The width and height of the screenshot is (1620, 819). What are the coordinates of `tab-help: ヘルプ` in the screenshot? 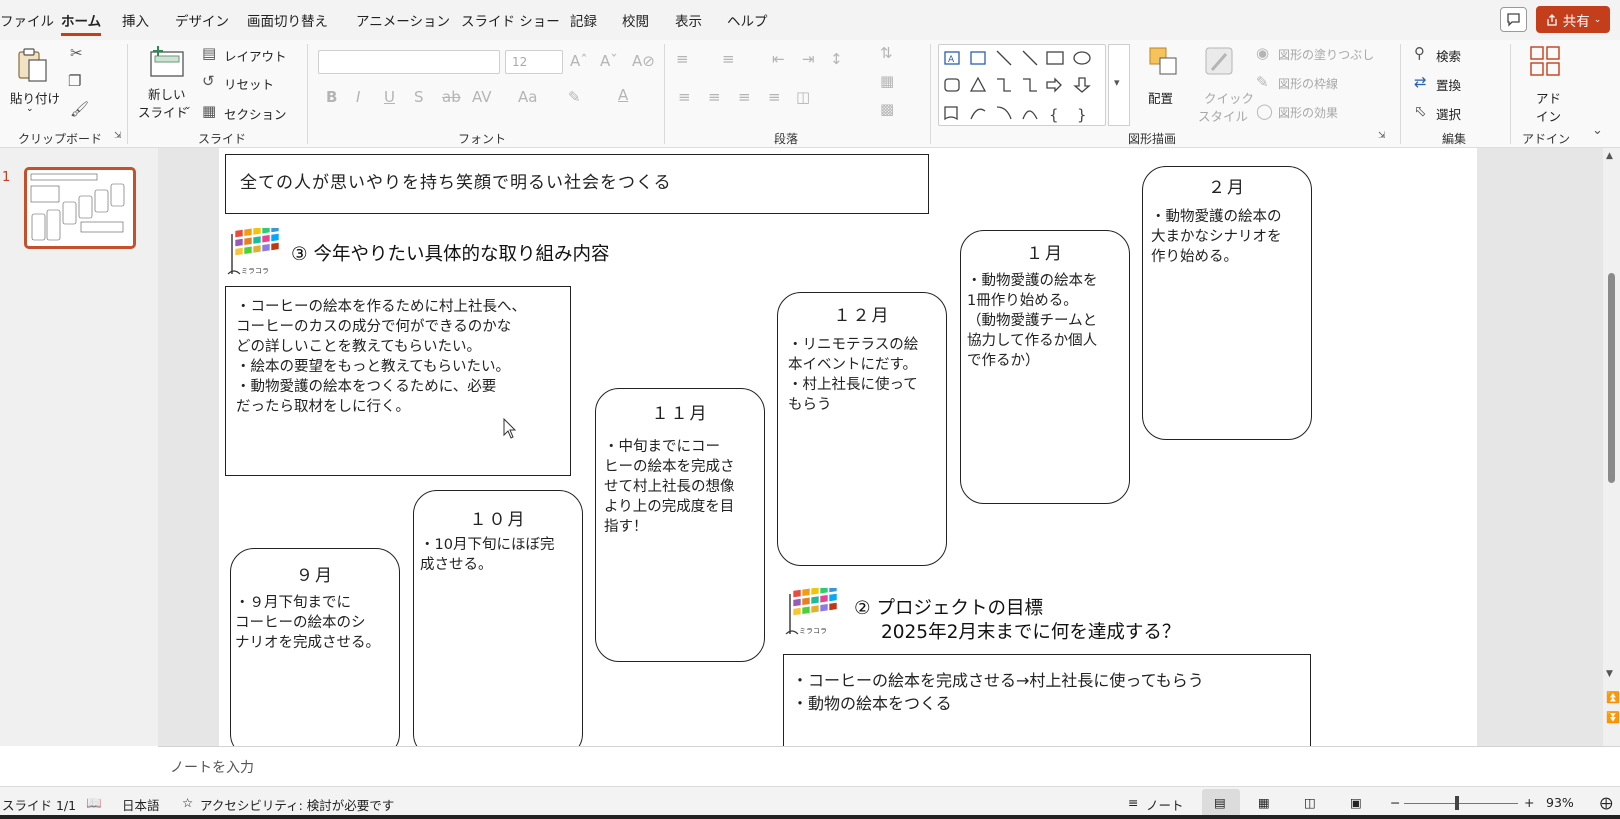 It's located at (747, 20).